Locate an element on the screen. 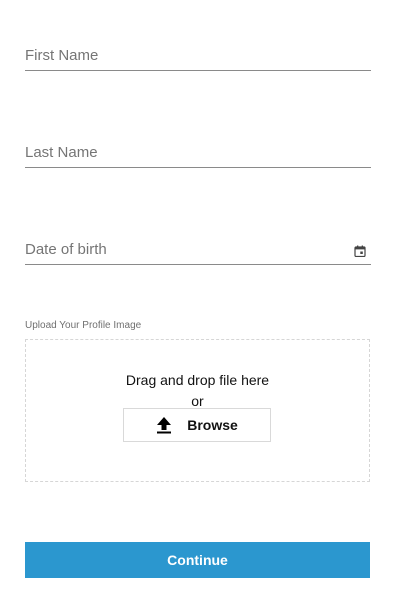 Image resolution: width=400 pixels, height=603 pixels. continue-label: Continue is located at coordinates (197, 560).